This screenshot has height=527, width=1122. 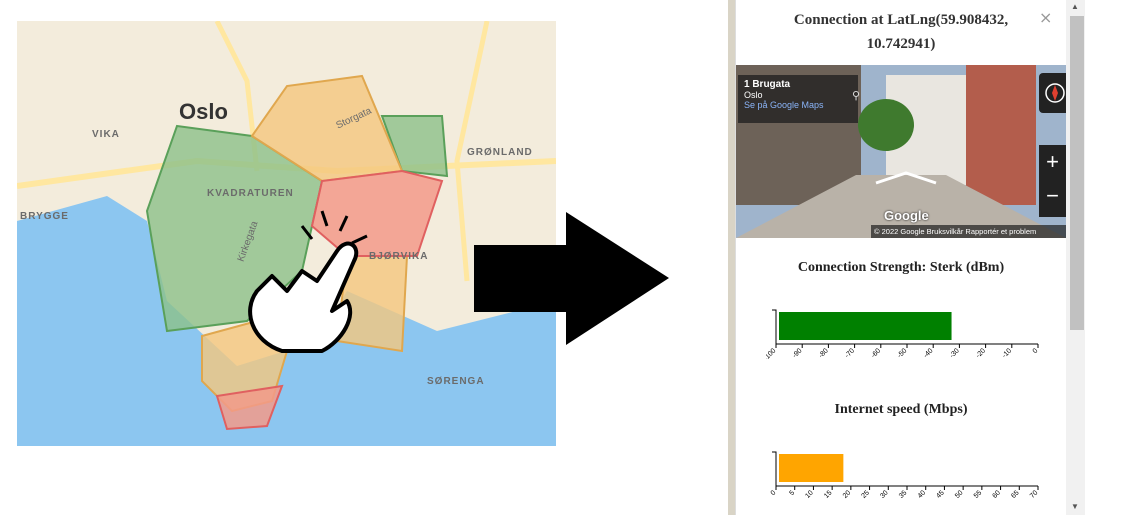 What do you see at coordinates (798, 99) in the screenshot?
I see `street-view-info-box: 1 Brugata Oslo Se på Google Maps` at bounding box center [798, 99].